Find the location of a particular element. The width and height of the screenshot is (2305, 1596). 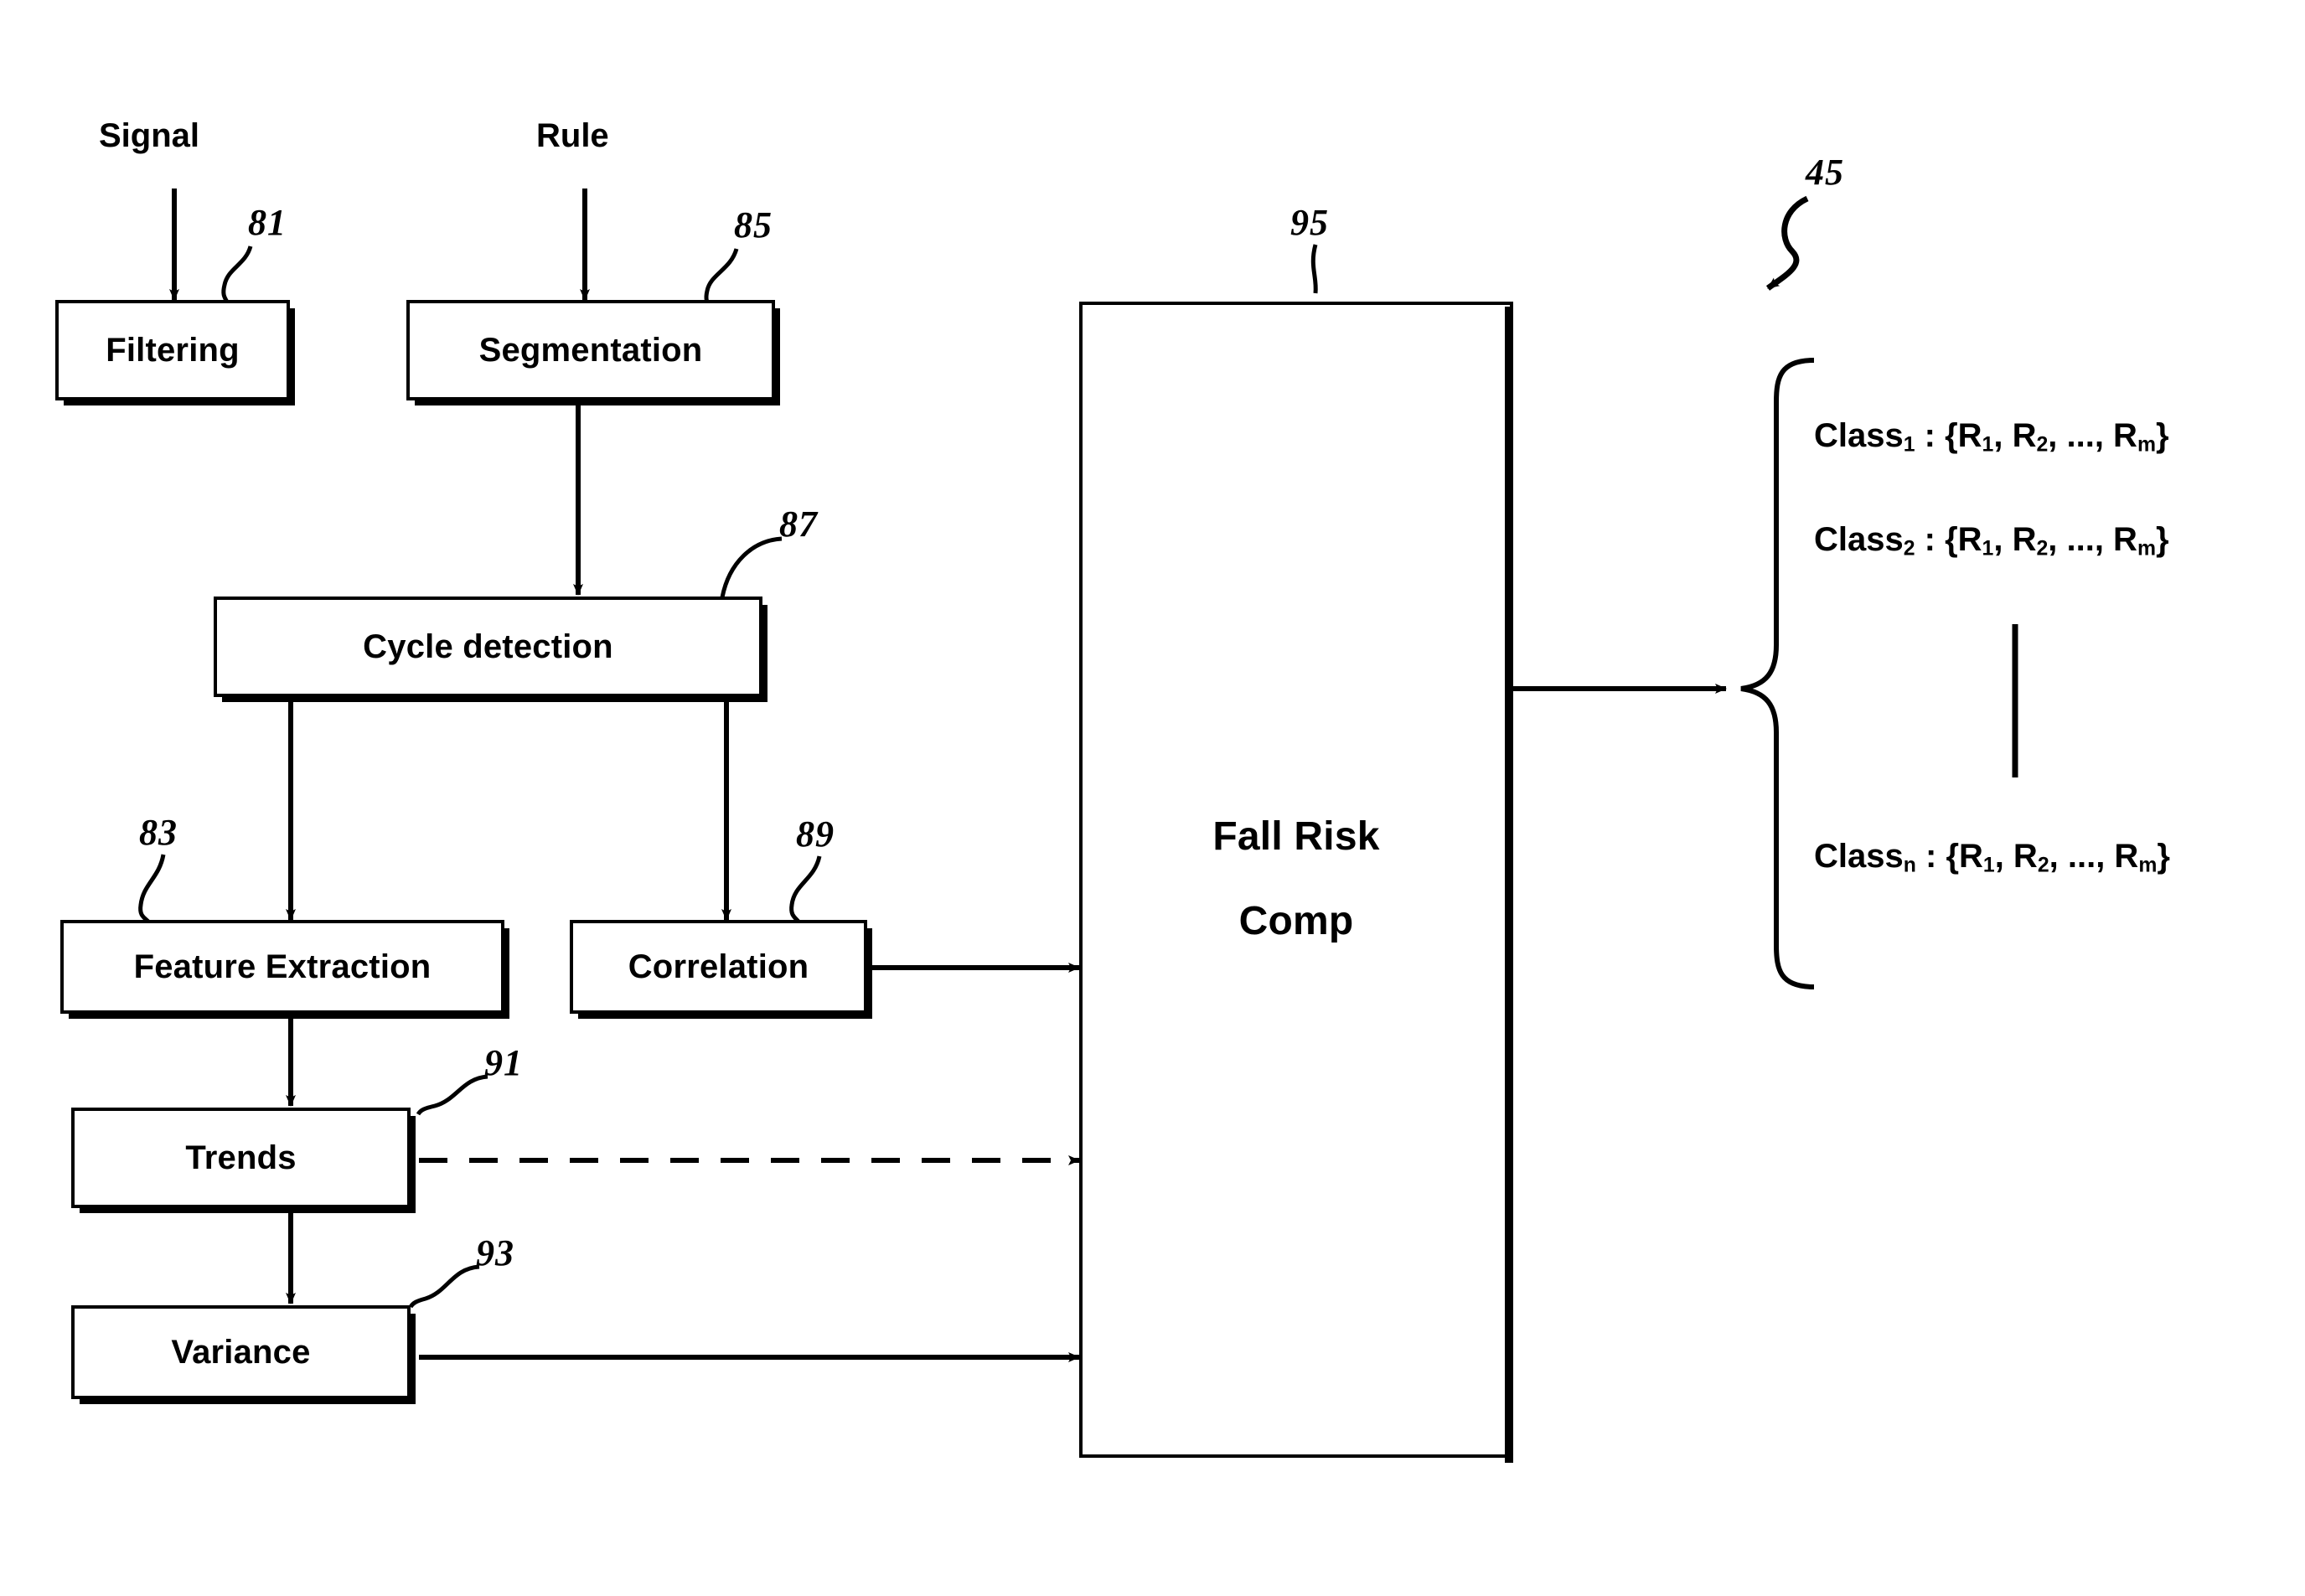

node-filtering: Filtering is located at coordinates (175, 352).